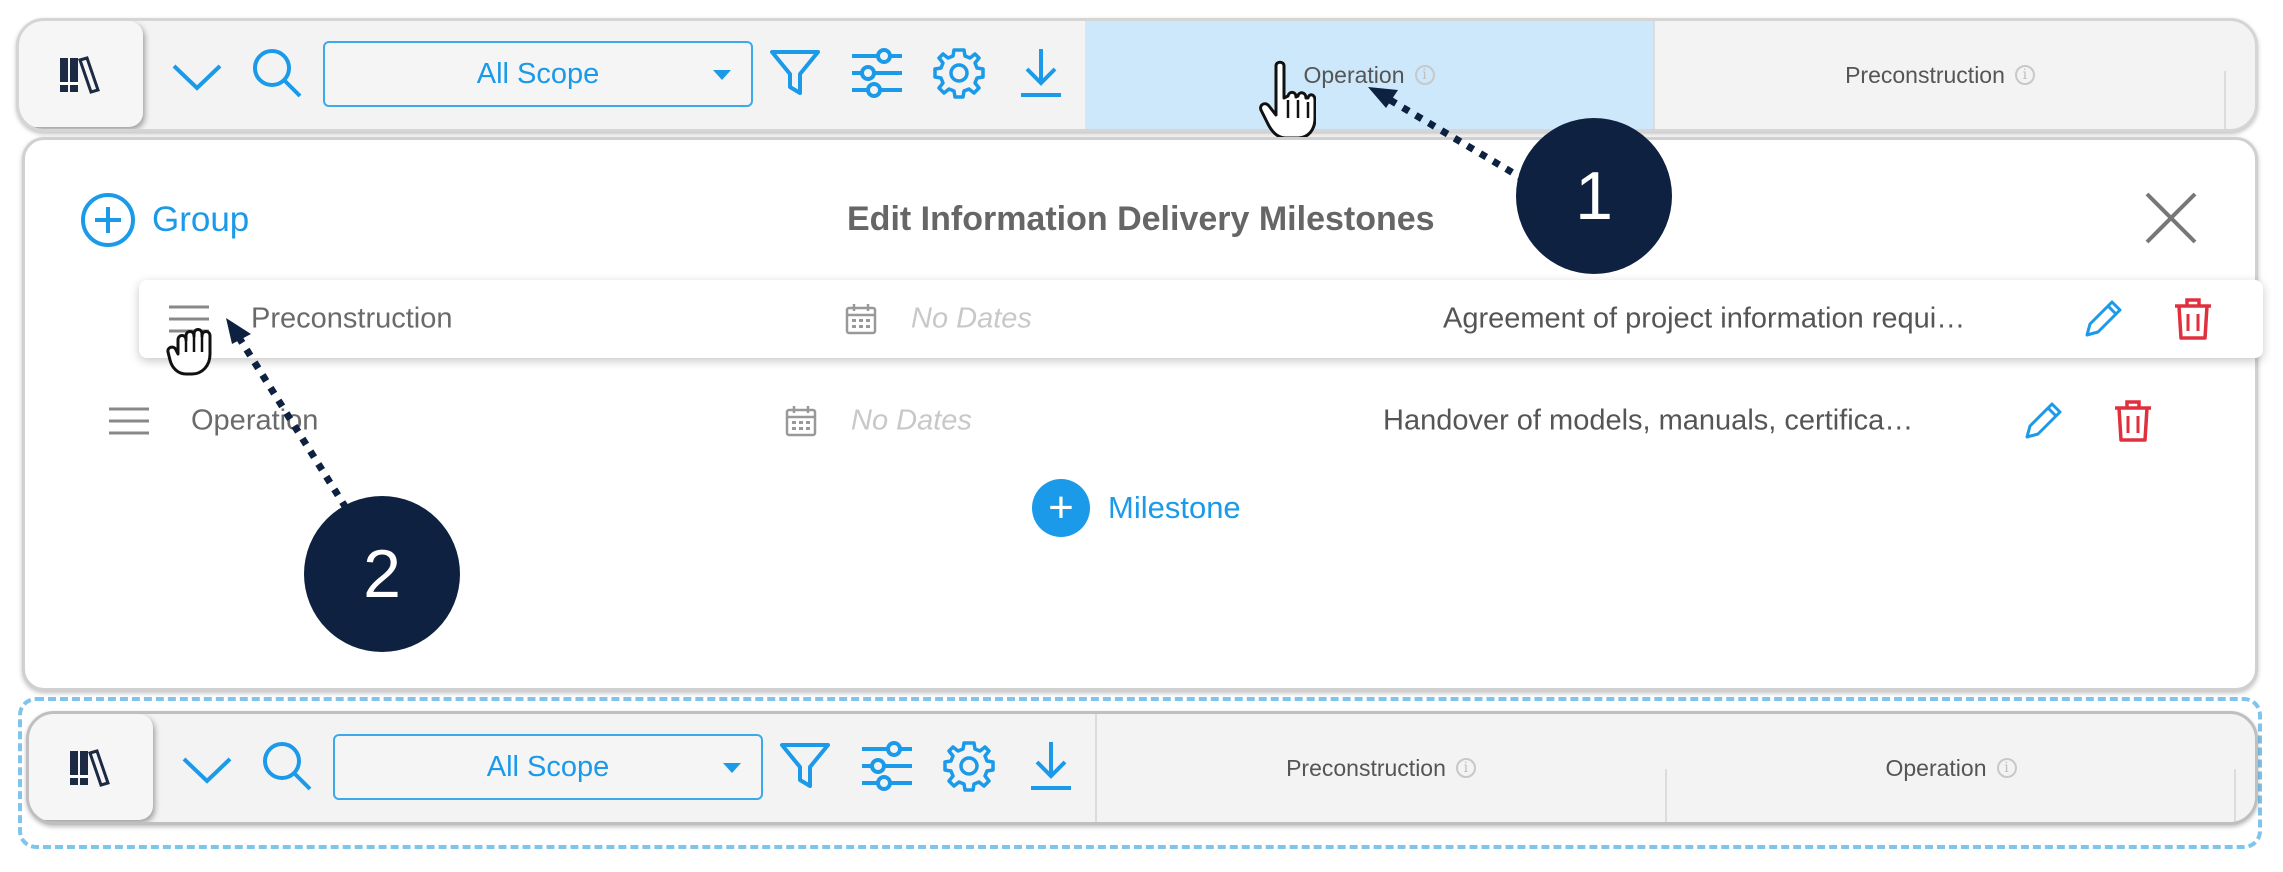 This screenshot has width=2283, height=872. Describe the element at coordinates (1936, 767) in the screenshot. I see `column-header-label: Operation` at that location.